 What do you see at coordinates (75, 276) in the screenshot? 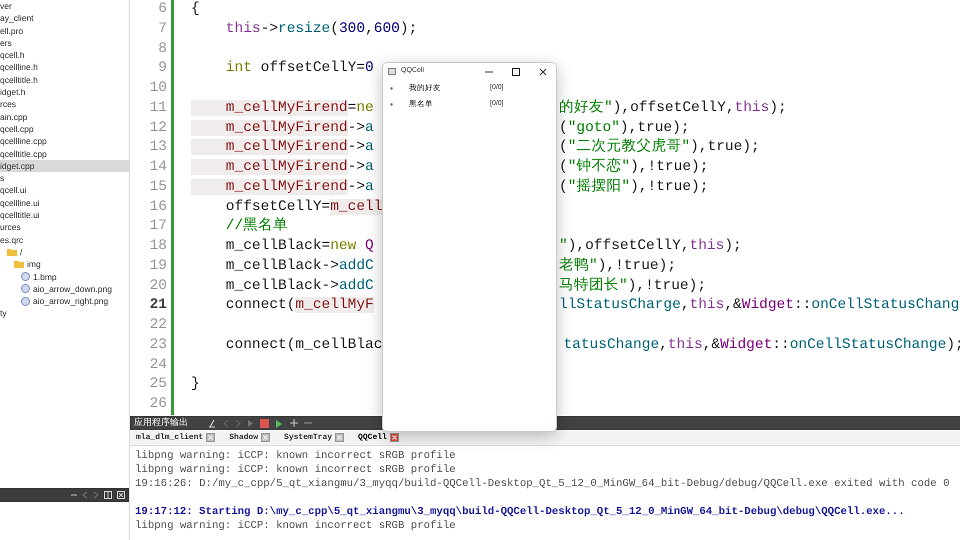
I see `tree-item: 1.bmp` at bounding box center [75, 276].